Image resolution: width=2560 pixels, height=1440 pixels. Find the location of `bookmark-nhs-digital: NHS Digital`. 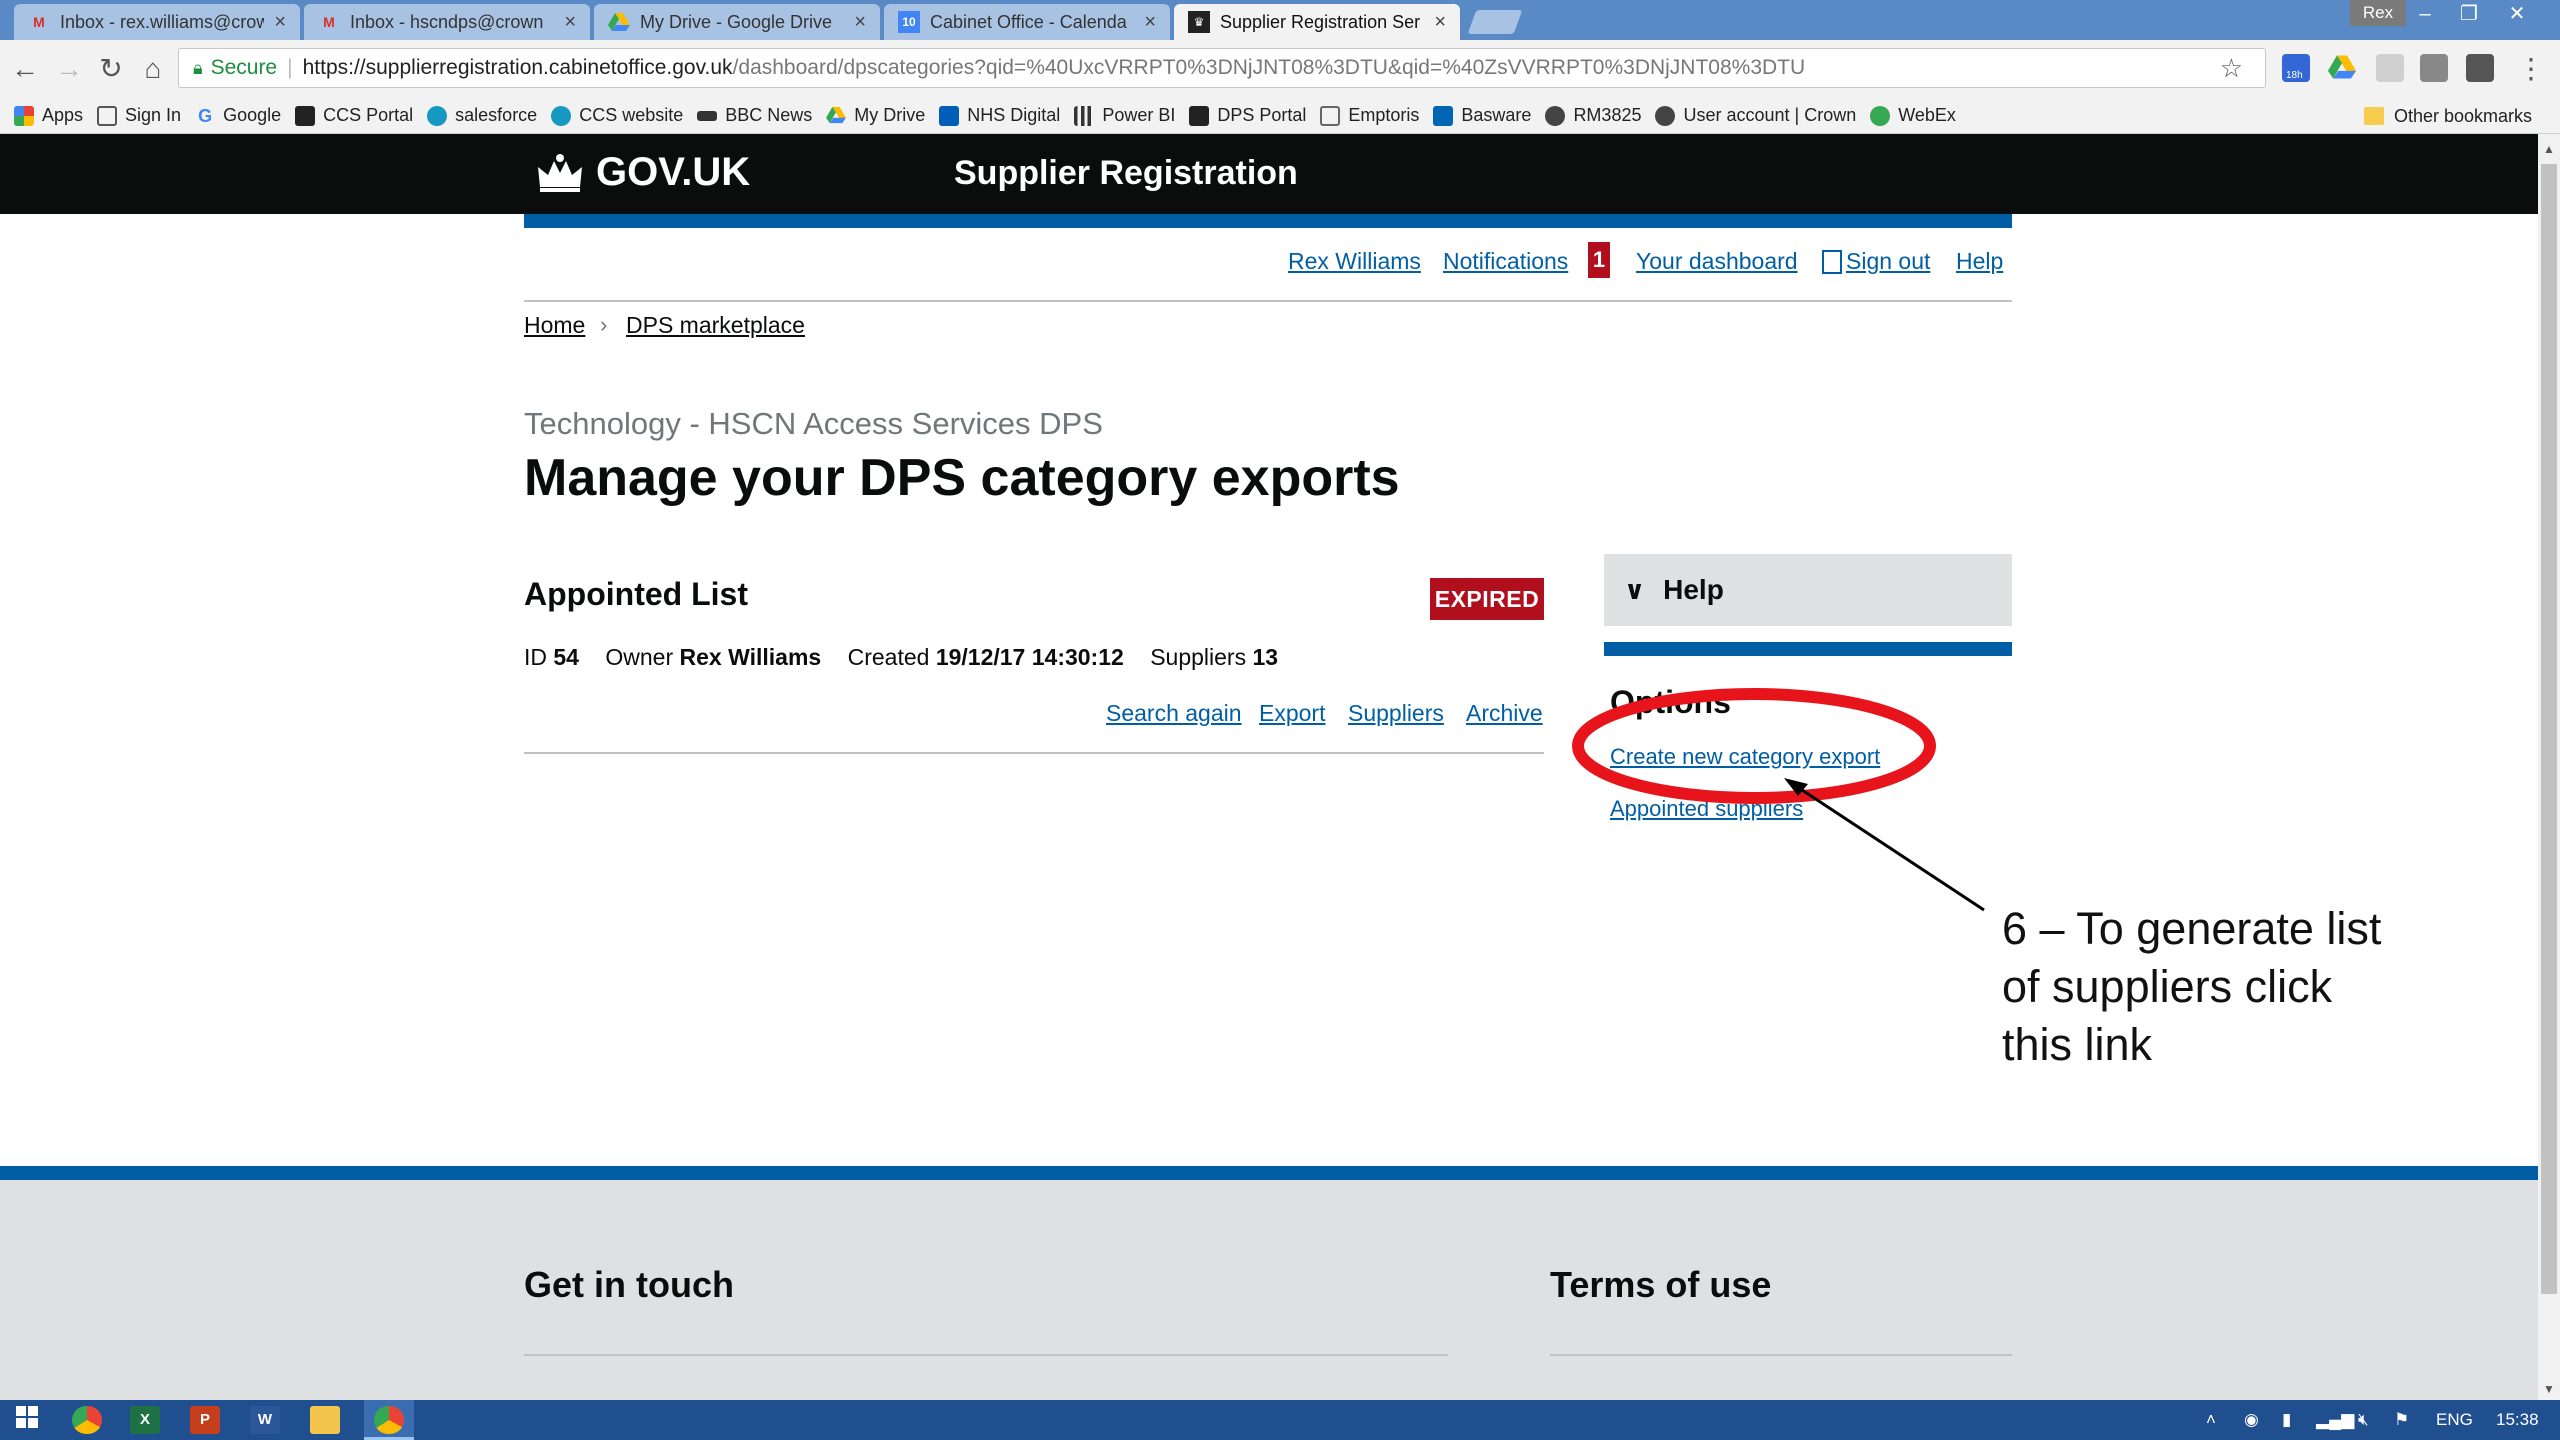

bookmark-nhs-digital: NHS Digital is located at coordinates (999, 115).